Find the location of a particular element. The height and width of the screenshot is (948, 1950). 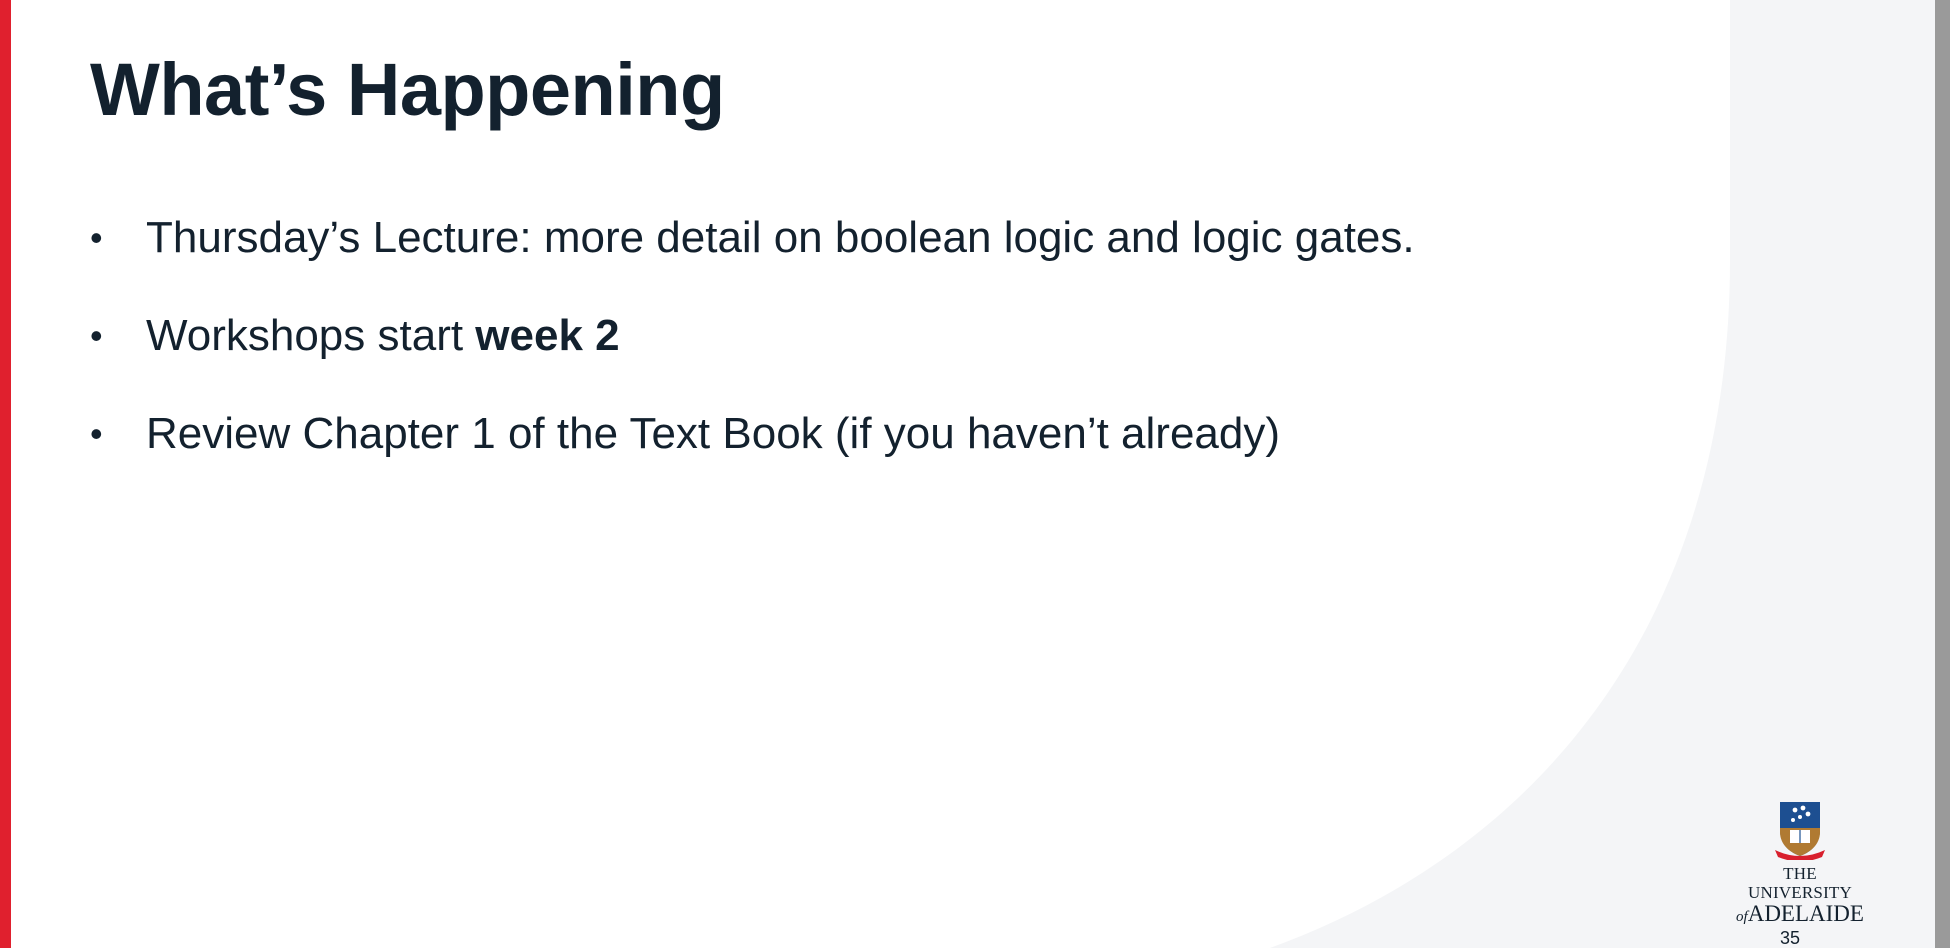

university-logo: THE UNIVERSITY ofADELAIDE is located at coordinates (1800, 864).